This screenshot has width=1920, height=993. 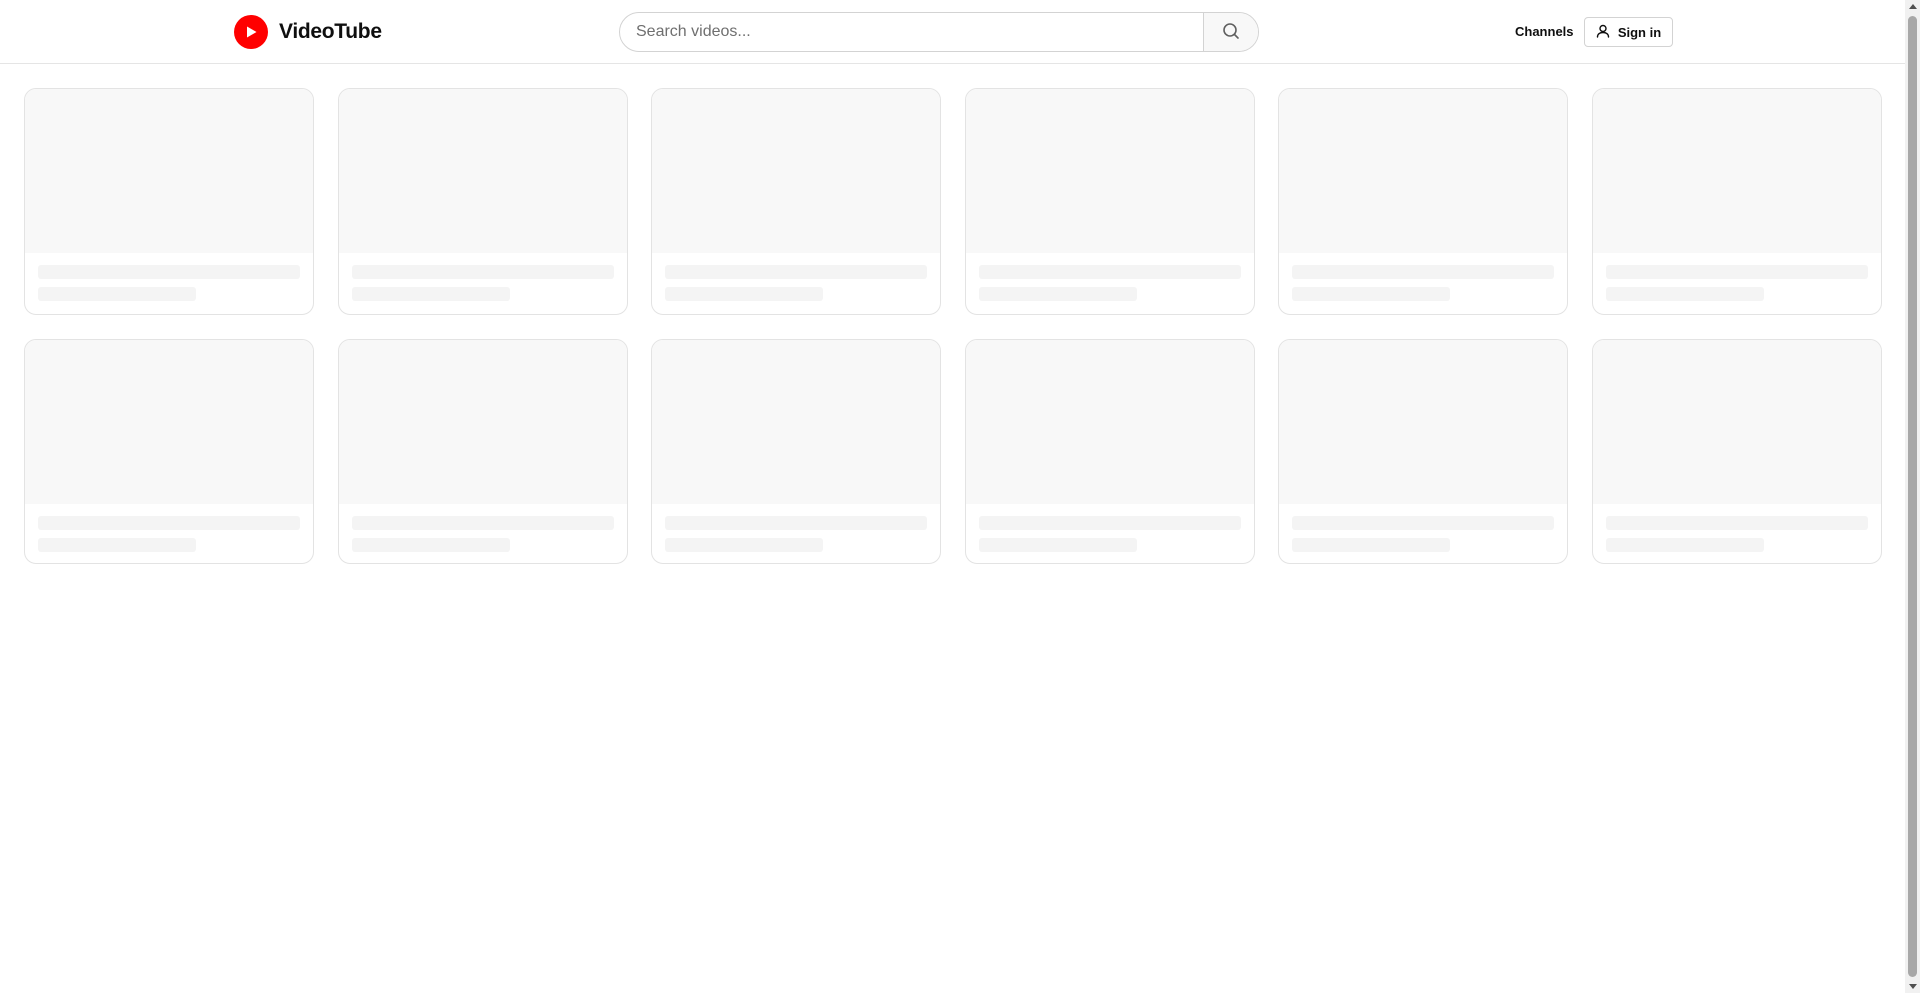 I want to click on scroll-down-arrow-icon, so click(x=1913, y=986).